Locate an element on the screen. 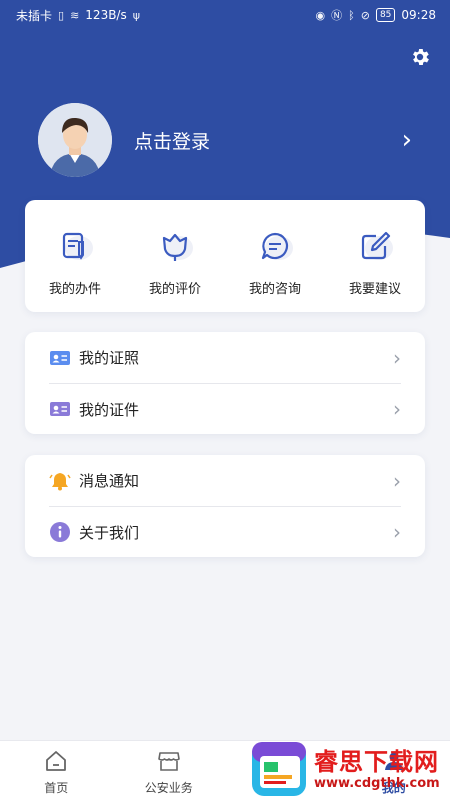 The width and height of the screenshot is (450, 800). tab-home: 首页 is located at coordinates (56, 770).